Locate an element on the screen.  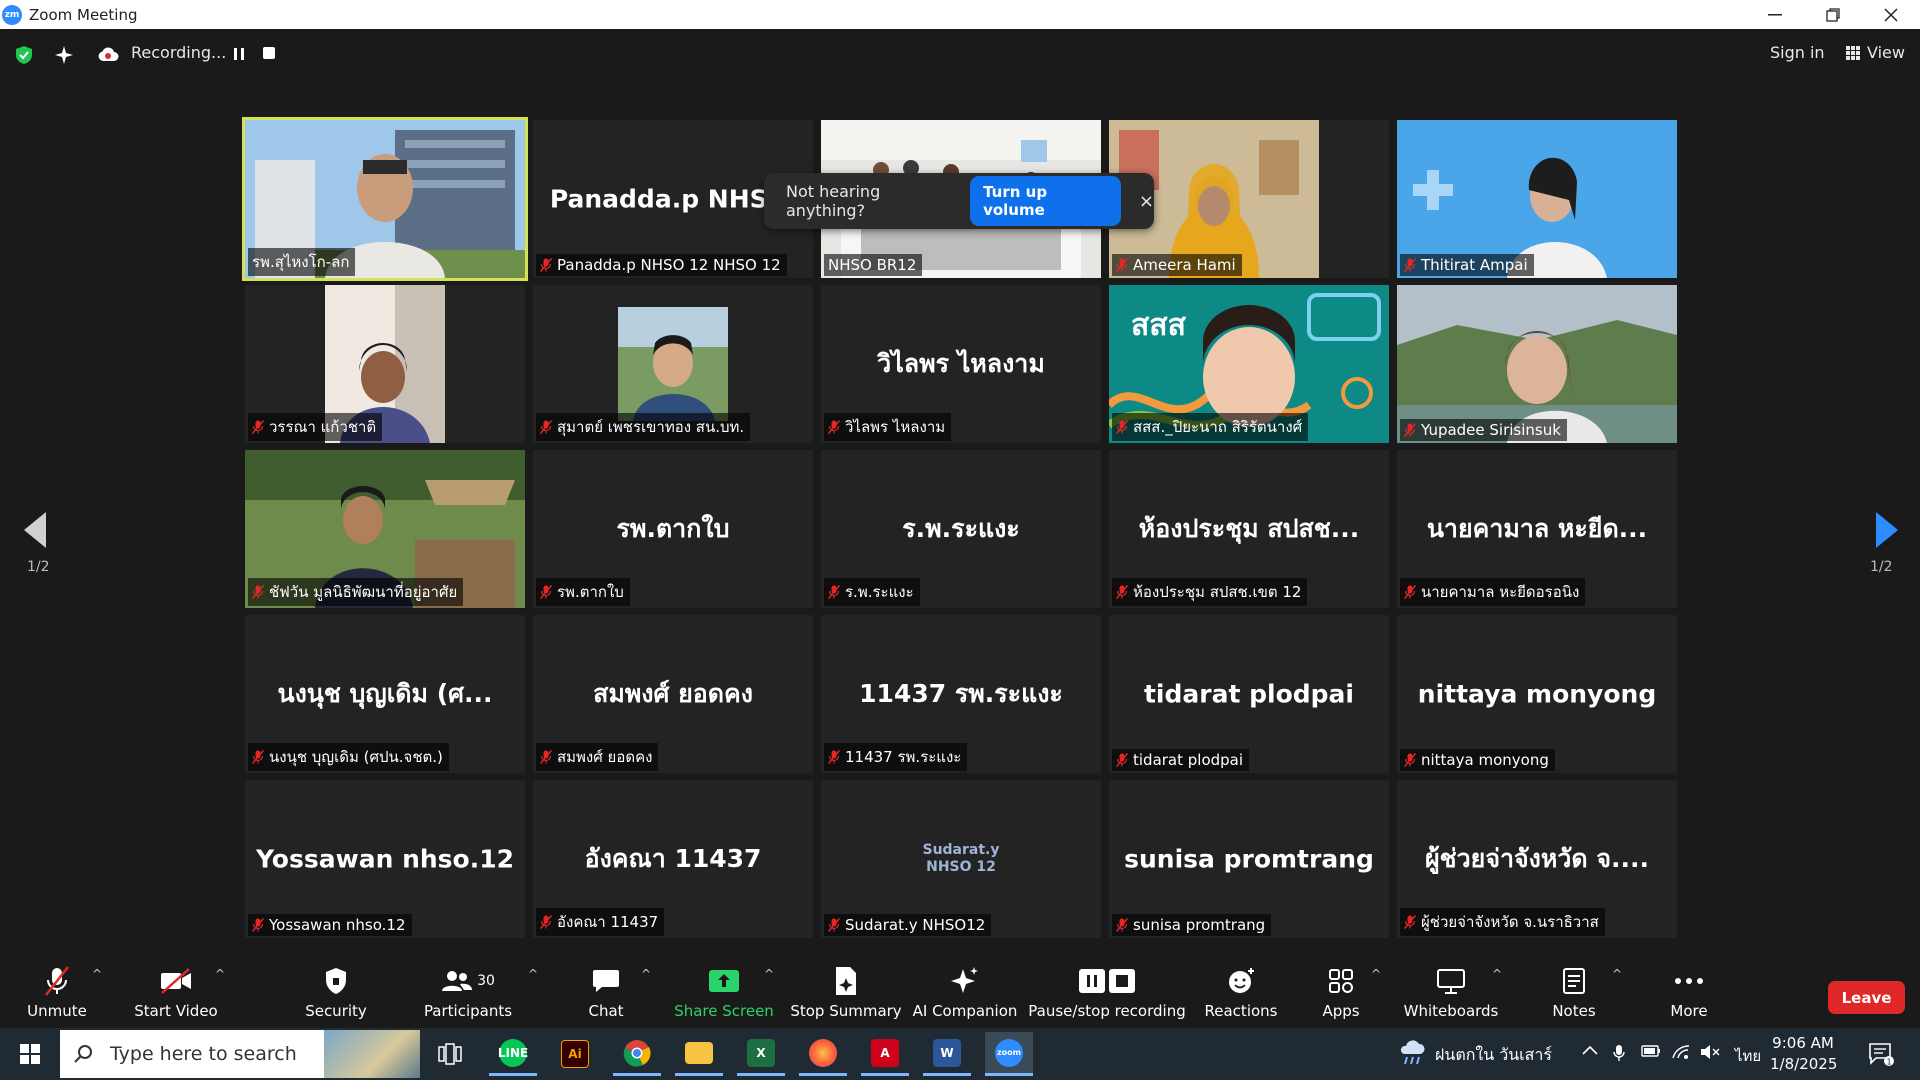
participant-tile: tidarat plodpai tidarat plodpai is located at coordinates (1249, 694).